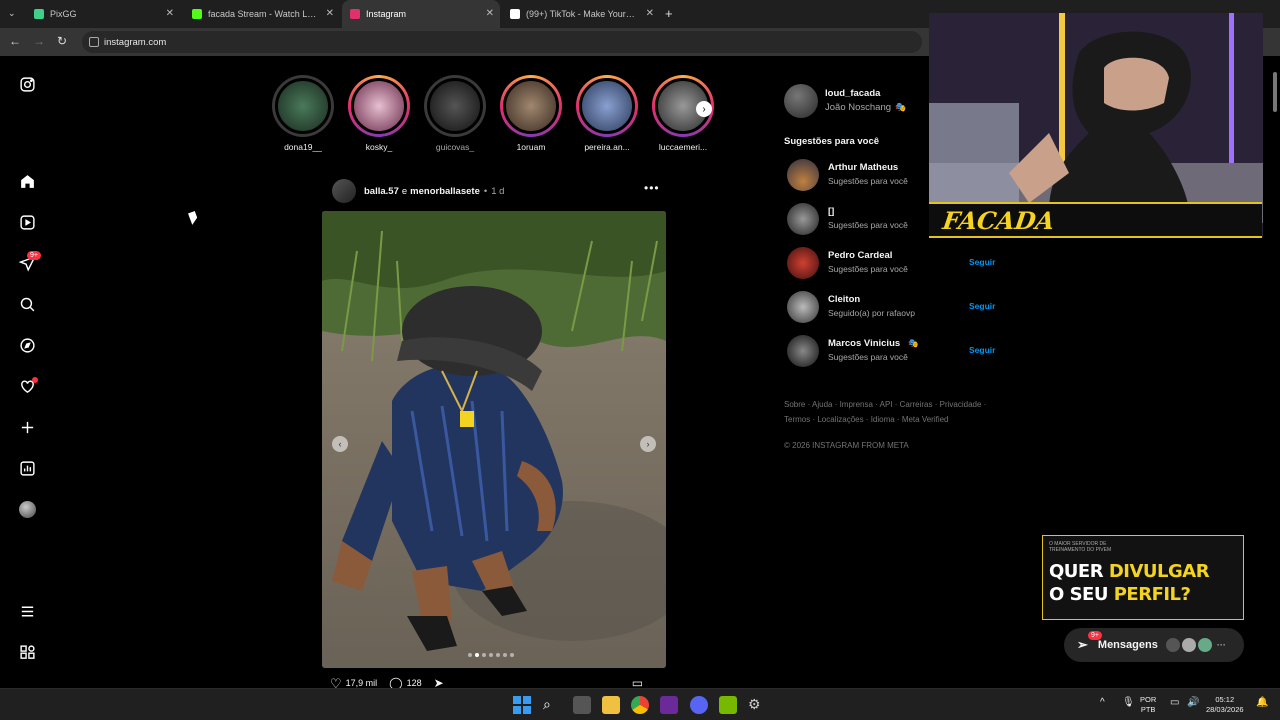 The height and width of the screenshot is (720, 1280). What do you see at coordinates (515, 14) in the screenshot?
I see `tiktok-favicon-icon` at bounding box center [515, 14].